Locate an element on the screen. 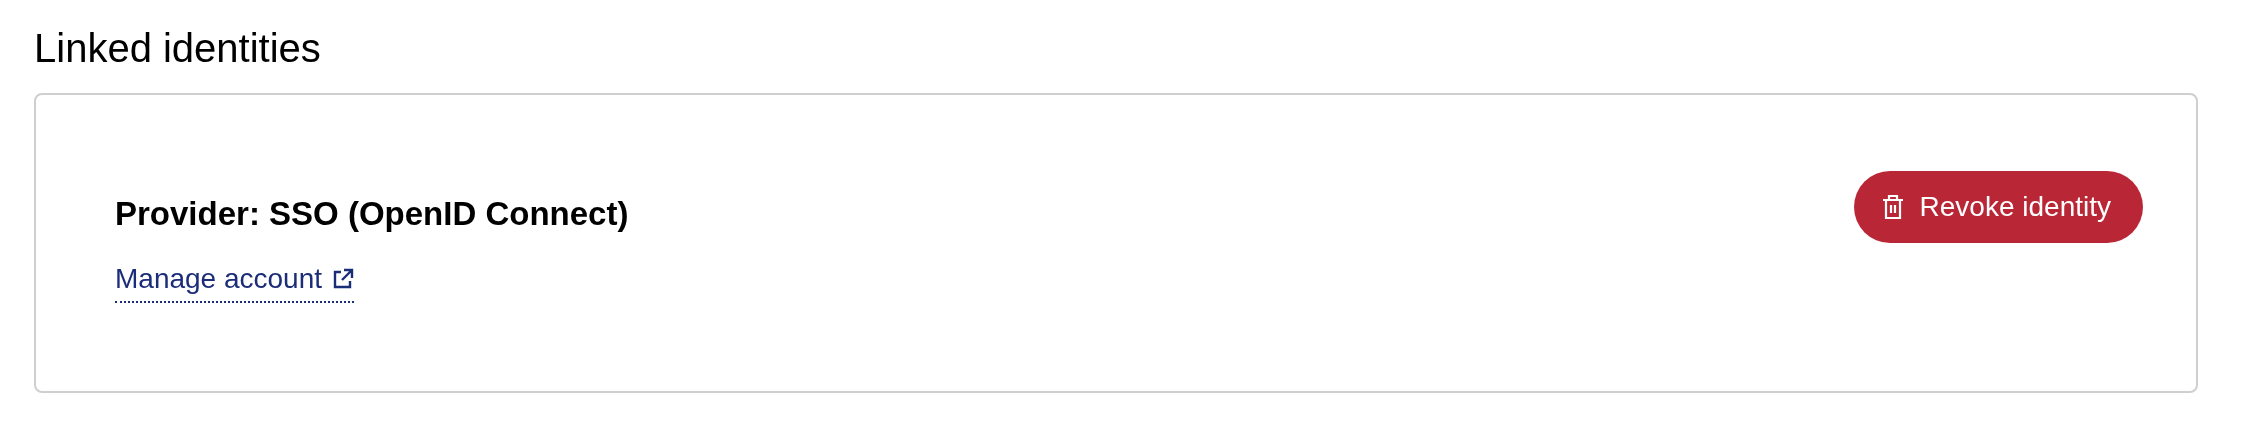 The height and width of the screenshot is (446, 2252). trash-icon is located at coordinates (1892, 207).